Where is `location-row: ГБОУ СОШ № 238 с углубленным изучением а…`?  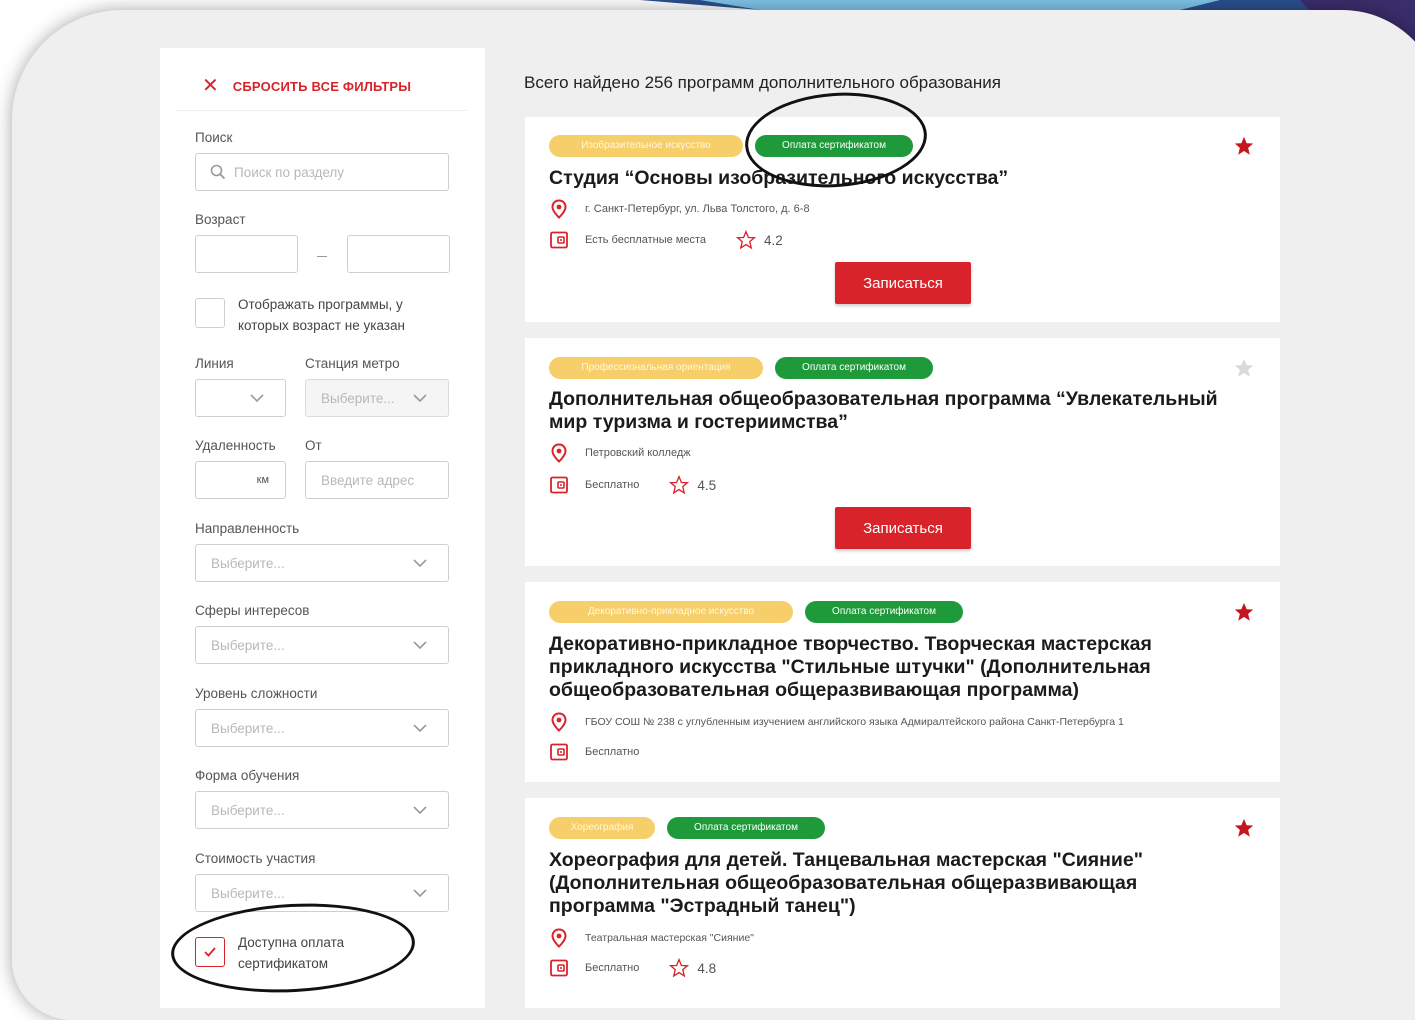
location-row: ГБОУ СОШ № 238 с углубленным изучением а… is located at coordinates (836, 722).